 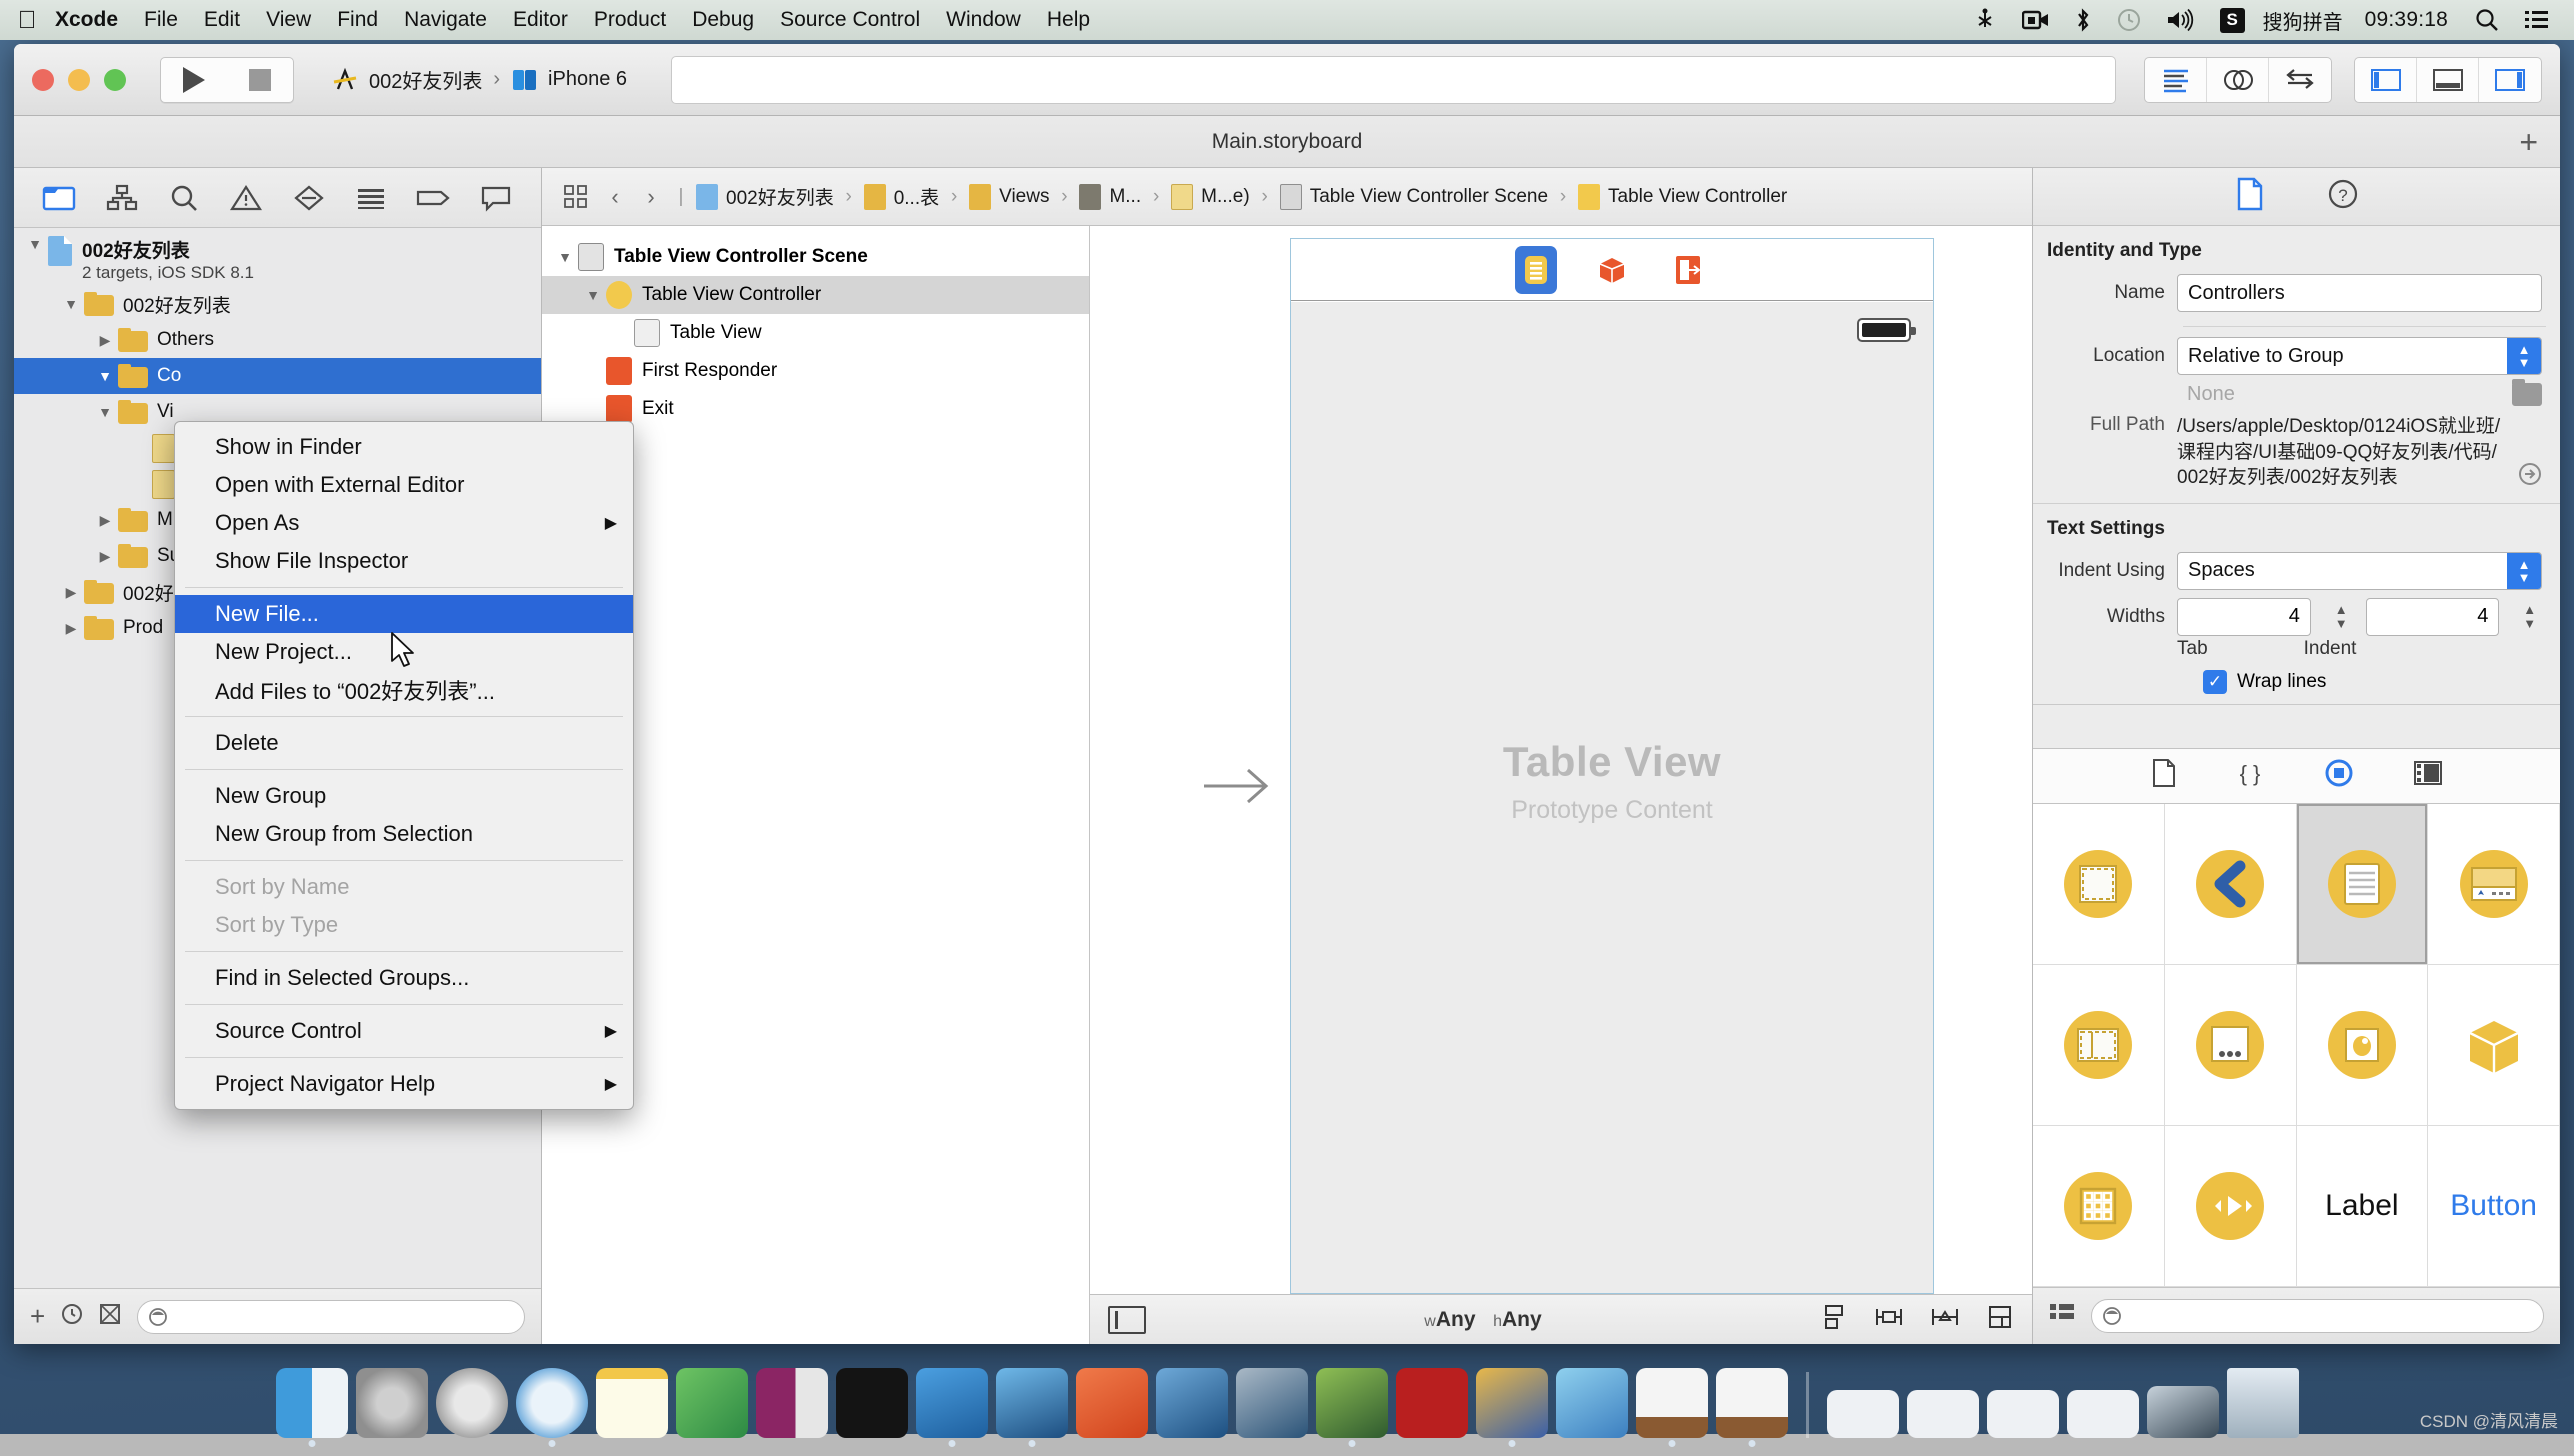 What do you see at coordinates (2099, 1206) in the screenshot?
I see `collection-view-object` at bounding box center [2099, 1206].